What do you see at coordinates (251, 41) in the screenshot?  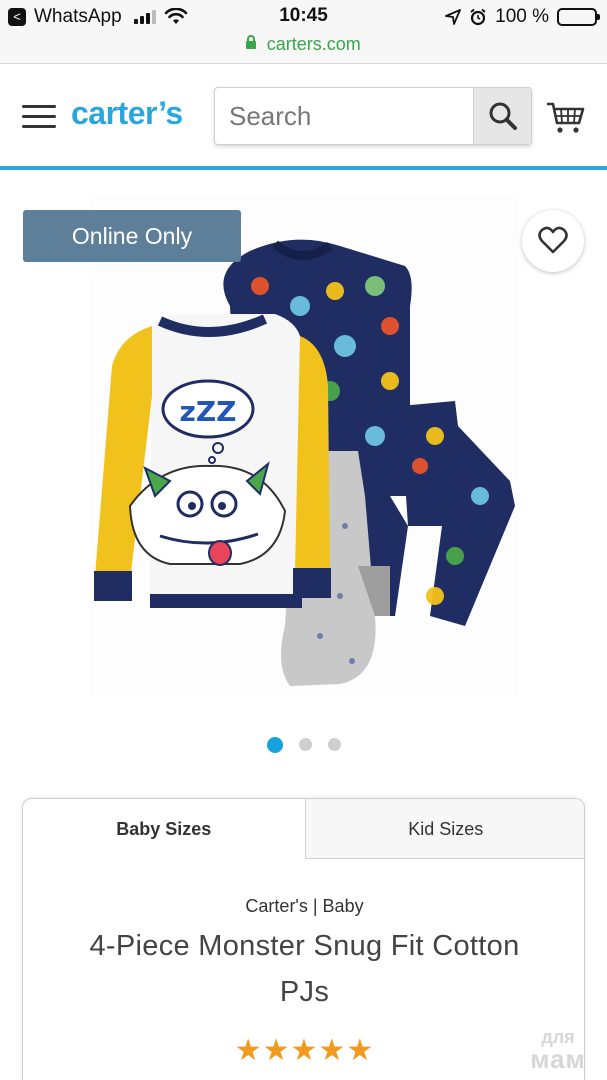 I see `lock-icon` at bounding box center [251, 41].